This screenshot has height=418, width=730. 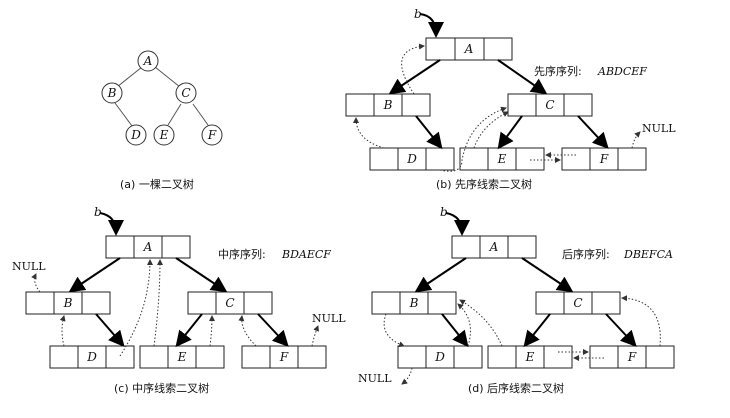 I want to click on in-node-f: F, so click(x=284, y=357).